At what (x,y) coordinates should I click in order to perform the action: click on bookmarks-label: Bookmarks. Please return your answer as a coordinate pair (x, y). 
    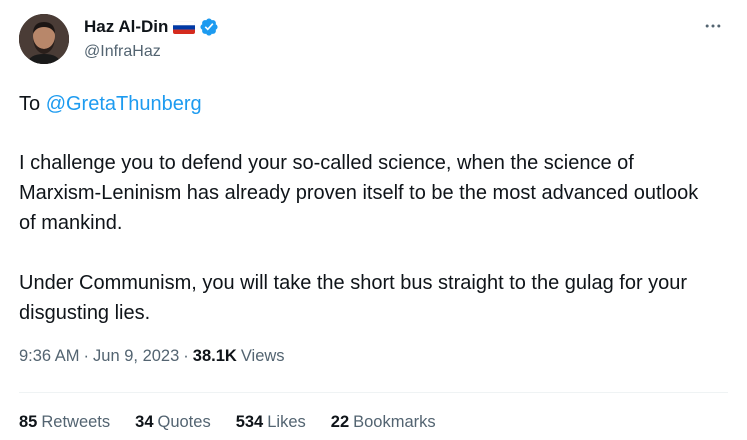
    Looking at the image, I should click on (394, 422).